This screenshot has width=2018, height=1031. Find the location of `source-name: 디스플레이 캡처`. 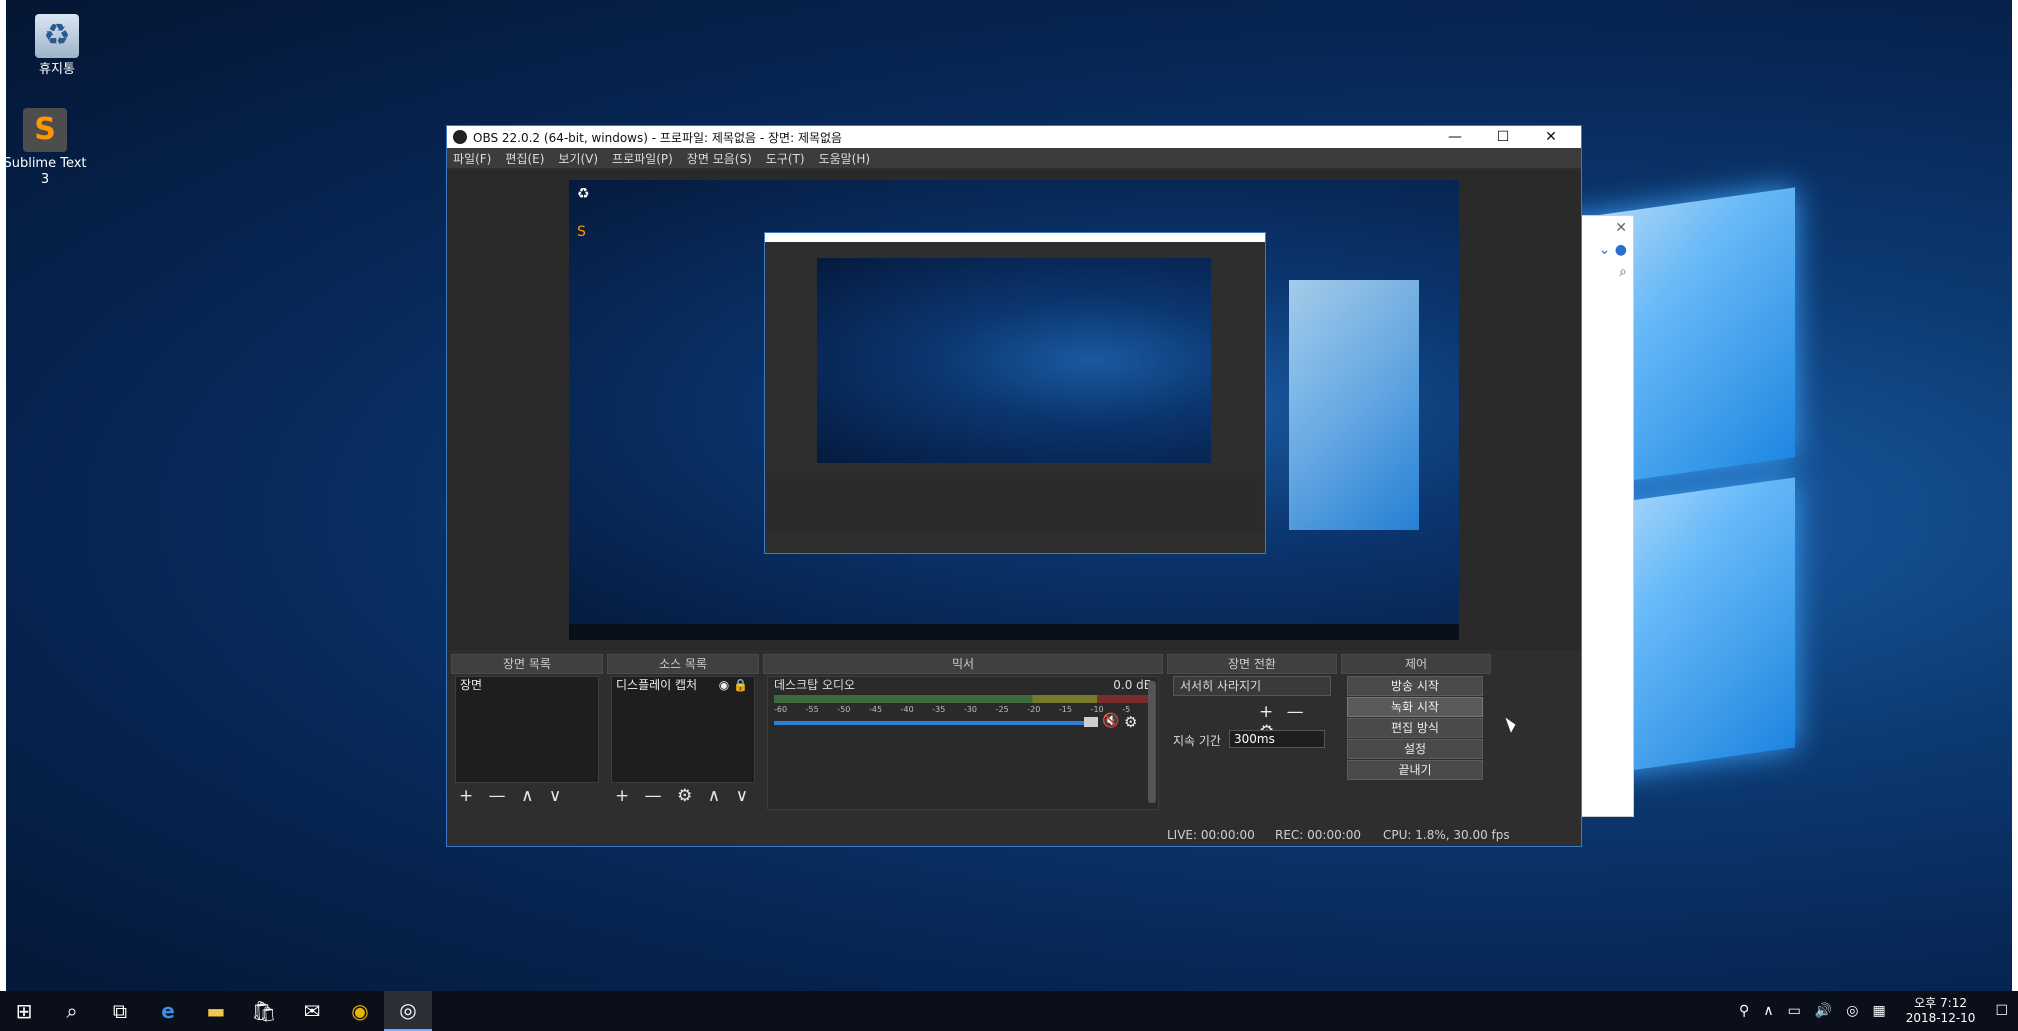

source-name: 디스플레이 캡처 is located at coordinates (657, 685).